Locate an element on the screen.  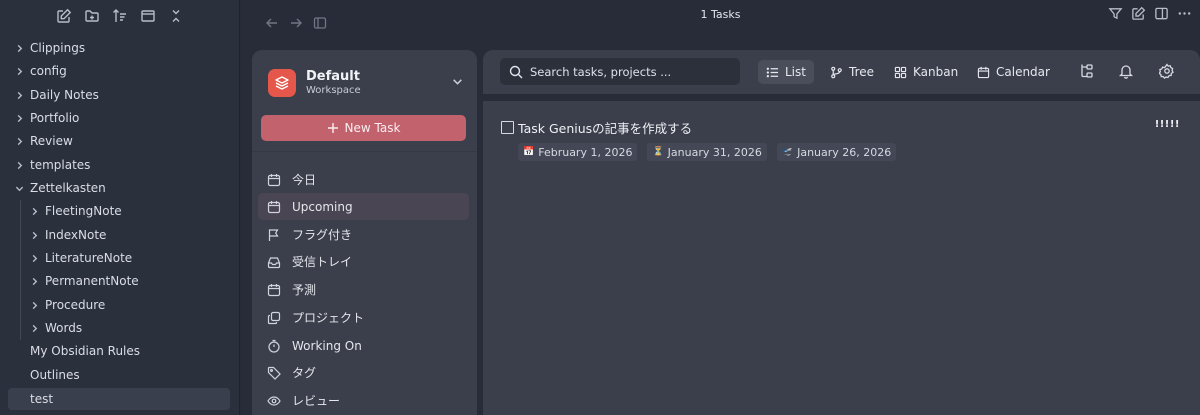
nav-item-review: レビュー is located at coordinates (363, 400).